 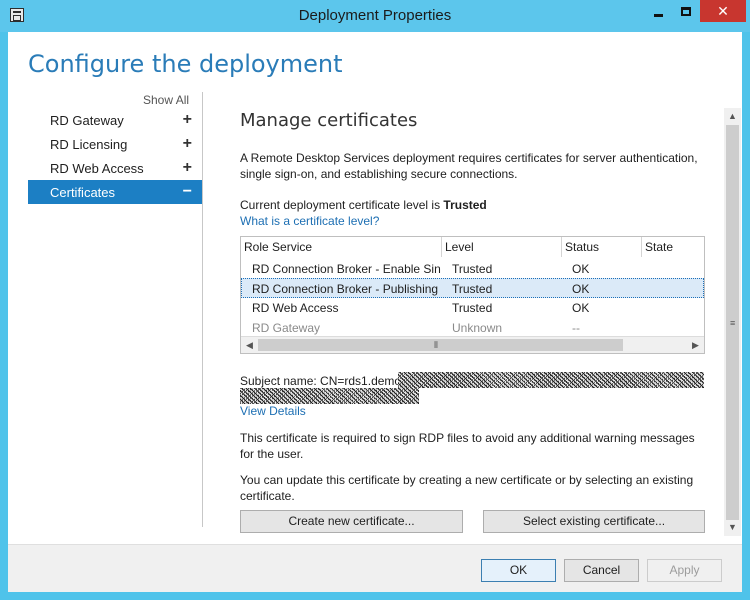 I want to click on nav-item-rd-web-access: RD Web Access +, so click(x=115, y=168).